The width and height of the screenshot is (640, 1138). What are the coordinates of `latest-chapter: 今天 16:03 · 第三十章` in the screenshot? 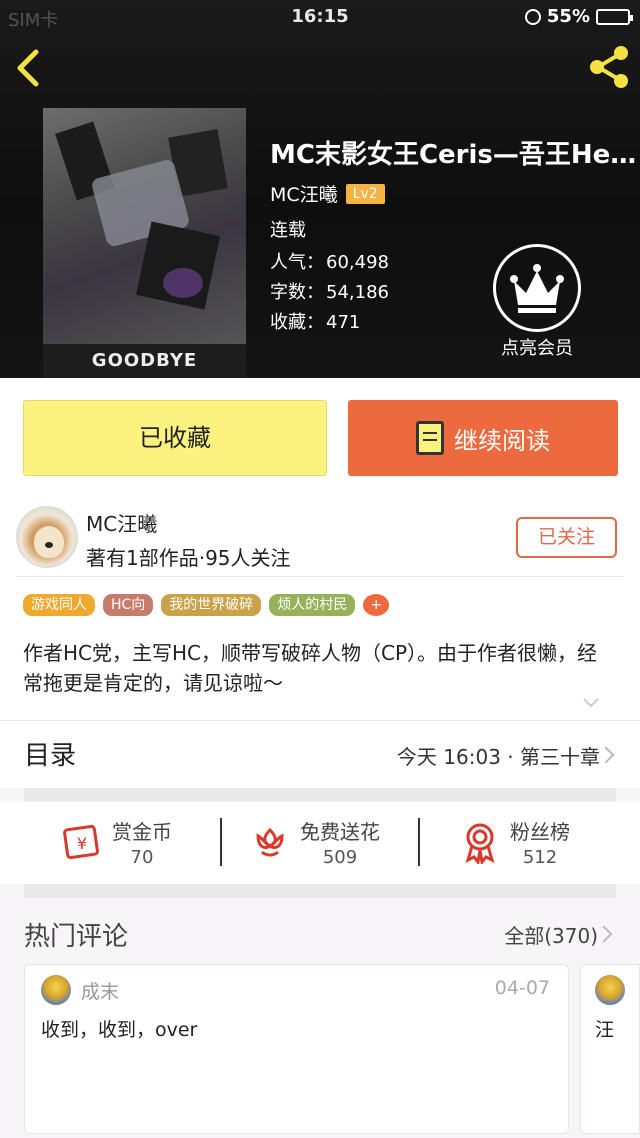 It's located at (498, 757).